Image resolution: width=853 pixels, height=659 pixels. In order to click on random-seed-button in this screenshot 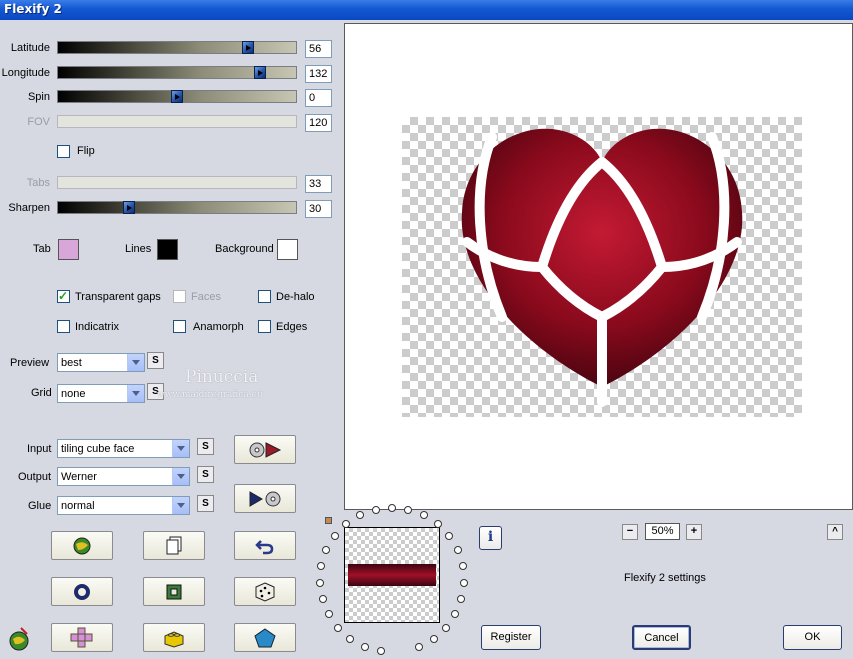, I will do `click(265, 591)`.